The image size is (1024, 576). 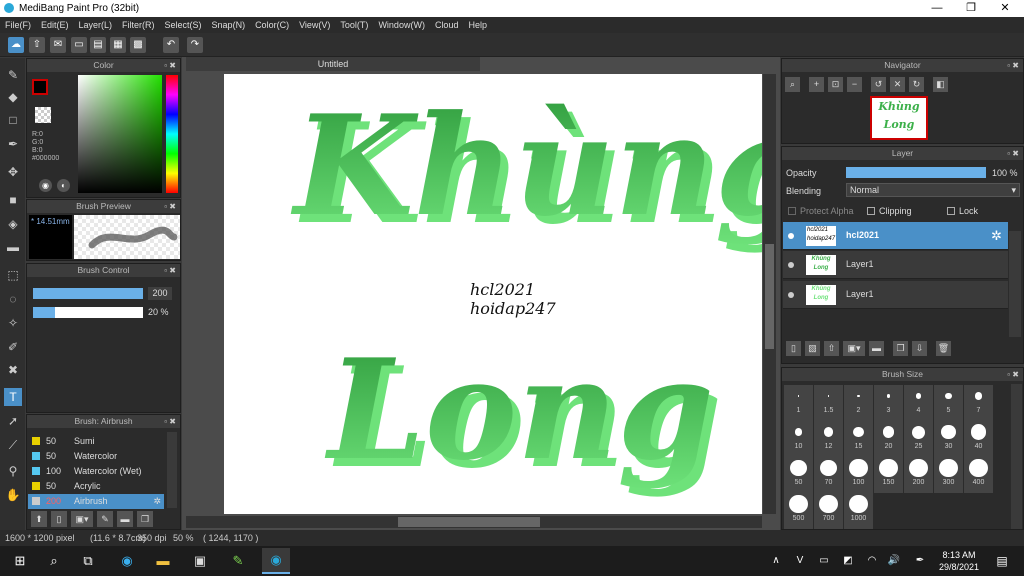 I want to click on protect-alpha-checkbox, so click(x=792, y=211).